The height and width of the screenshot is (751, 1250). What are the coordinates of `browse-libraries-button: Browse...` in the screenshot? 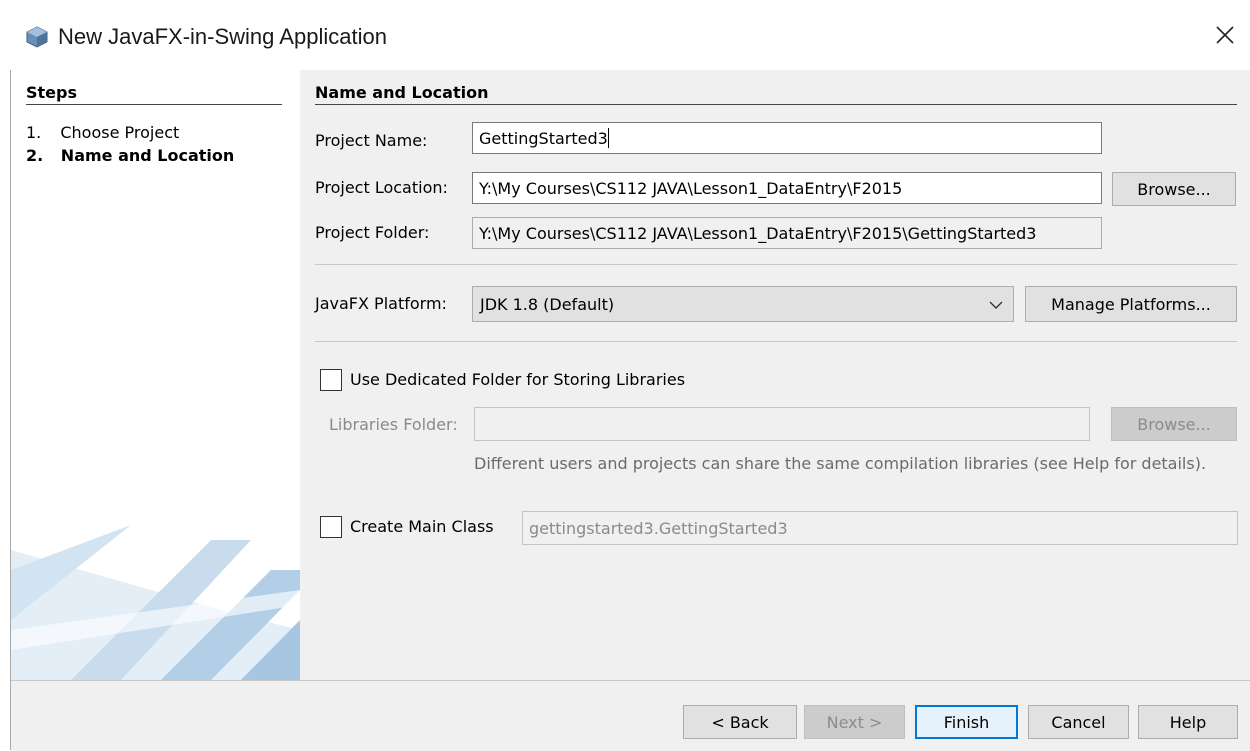 It's located at (1174, 424).